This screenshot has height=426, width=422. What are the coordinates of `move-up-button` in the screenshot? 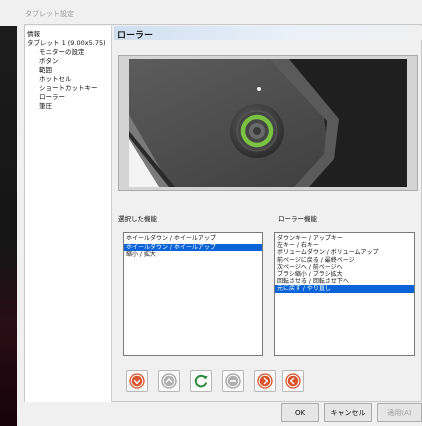 It's located at (169, 381).